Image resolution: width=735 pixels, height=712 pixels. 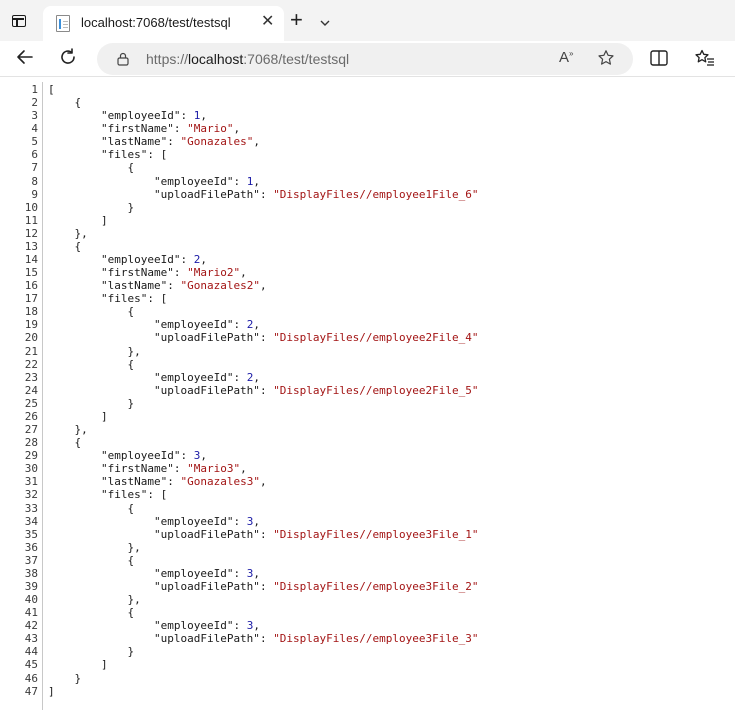 What do you see at coordinates (31, 547) in the screenshot?
I see `line-number: 36` at bounding box center [31, 547].